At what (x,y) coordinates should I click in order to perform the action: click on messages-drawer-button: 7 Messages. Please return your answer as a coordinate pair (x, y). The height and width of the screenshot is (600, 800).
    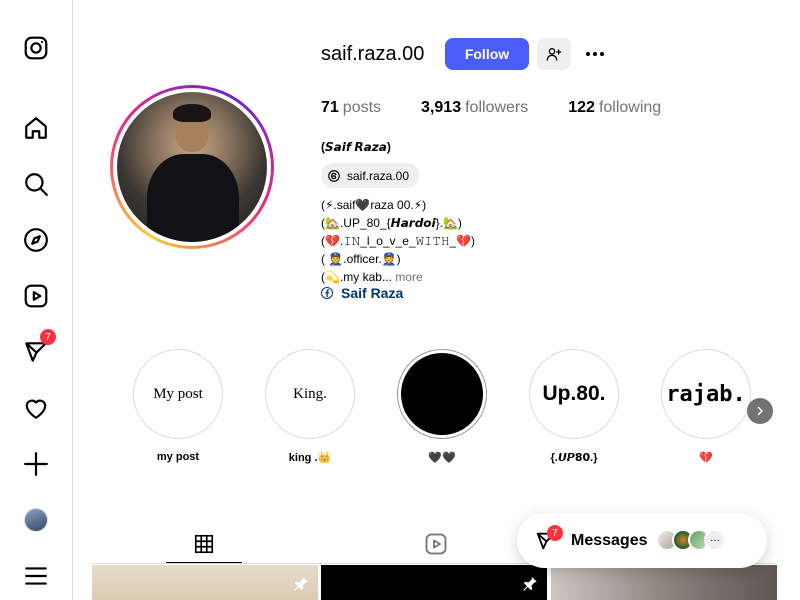
    Looking at the image, I should click on (642, 540).